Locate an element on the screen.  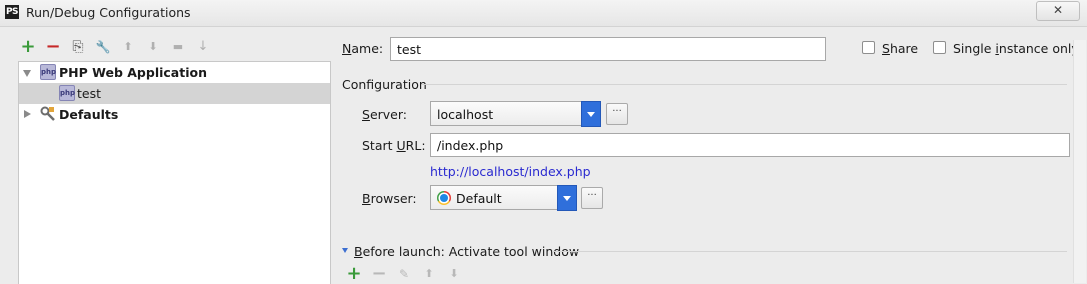
tree-item-test: php test is located at coordinates (174, 93).